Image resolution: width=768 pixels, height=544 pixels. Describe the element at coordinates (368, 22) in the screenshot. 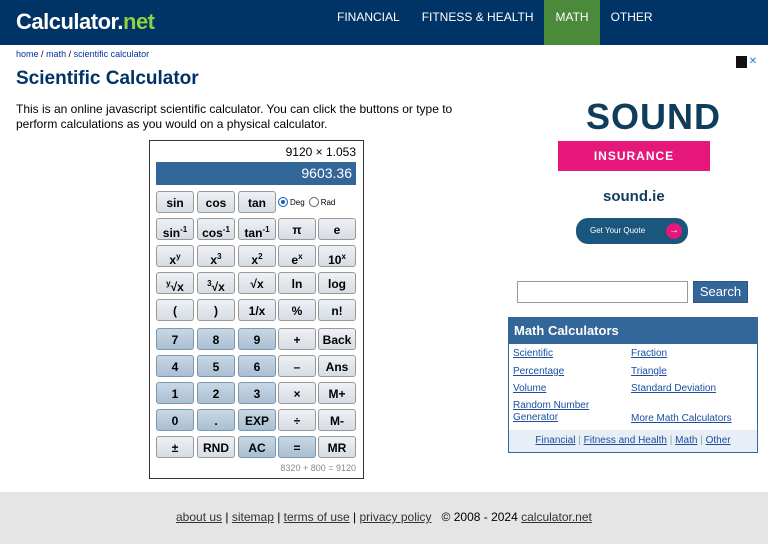

I see `nav-financial: FINANCIAL` at that location.